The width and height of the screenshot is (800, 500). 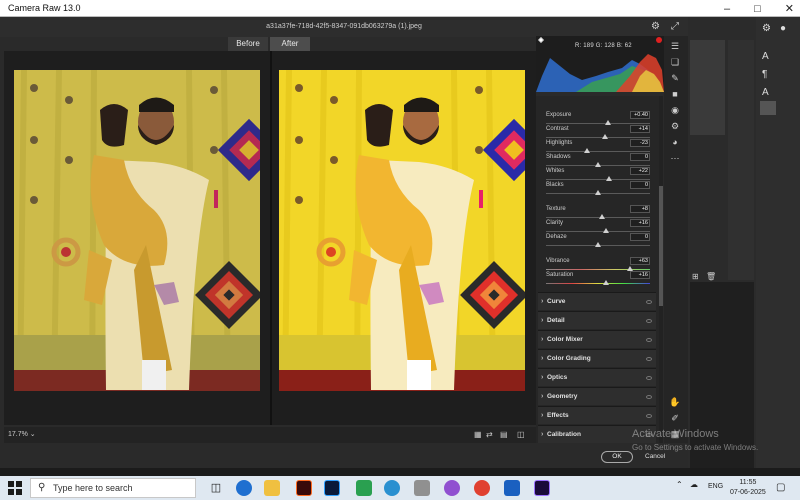 I want to click on illustrator-icon, so click(x=304, y=488).